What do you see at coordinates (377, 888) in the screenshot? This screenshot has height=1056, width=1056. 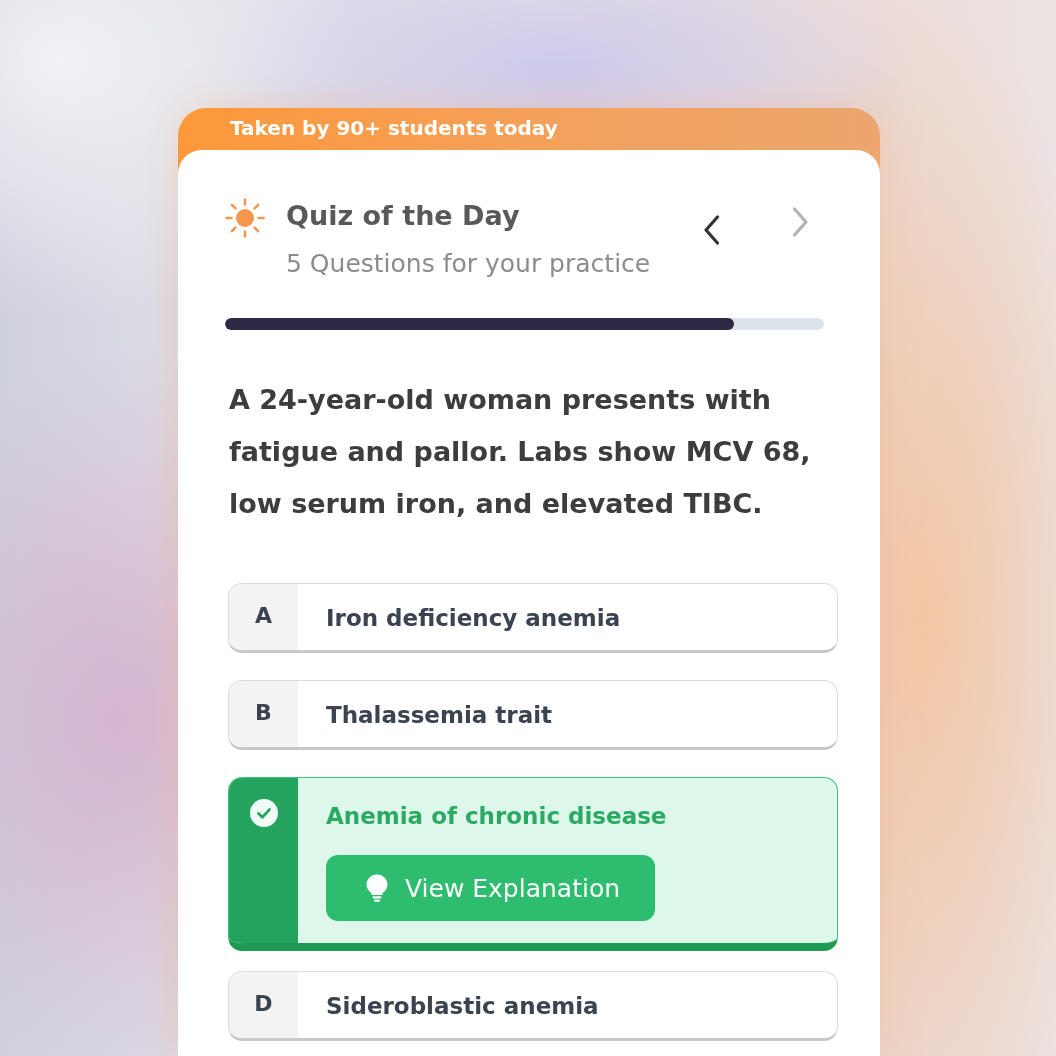 I see `lightbulb-icon` at bounding box center [377, 888].